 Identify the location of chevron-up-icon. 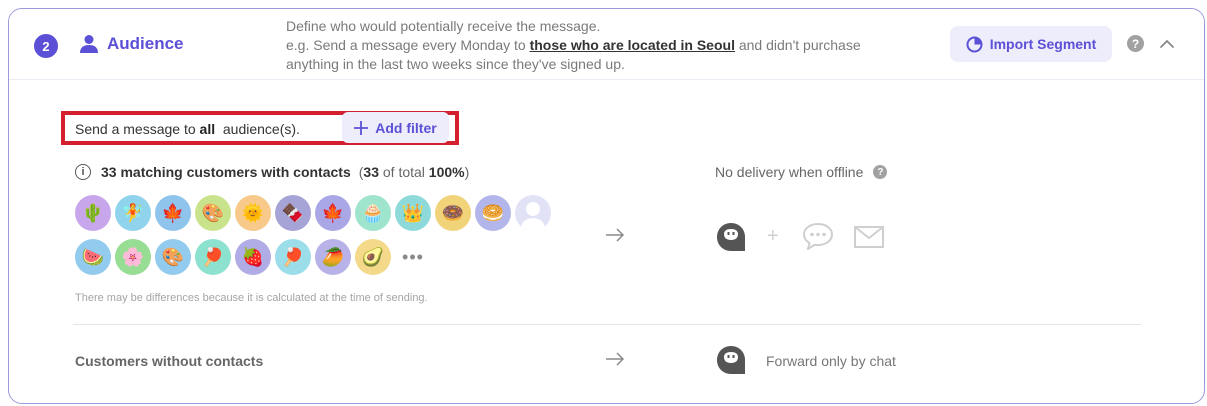
(1167, 44).